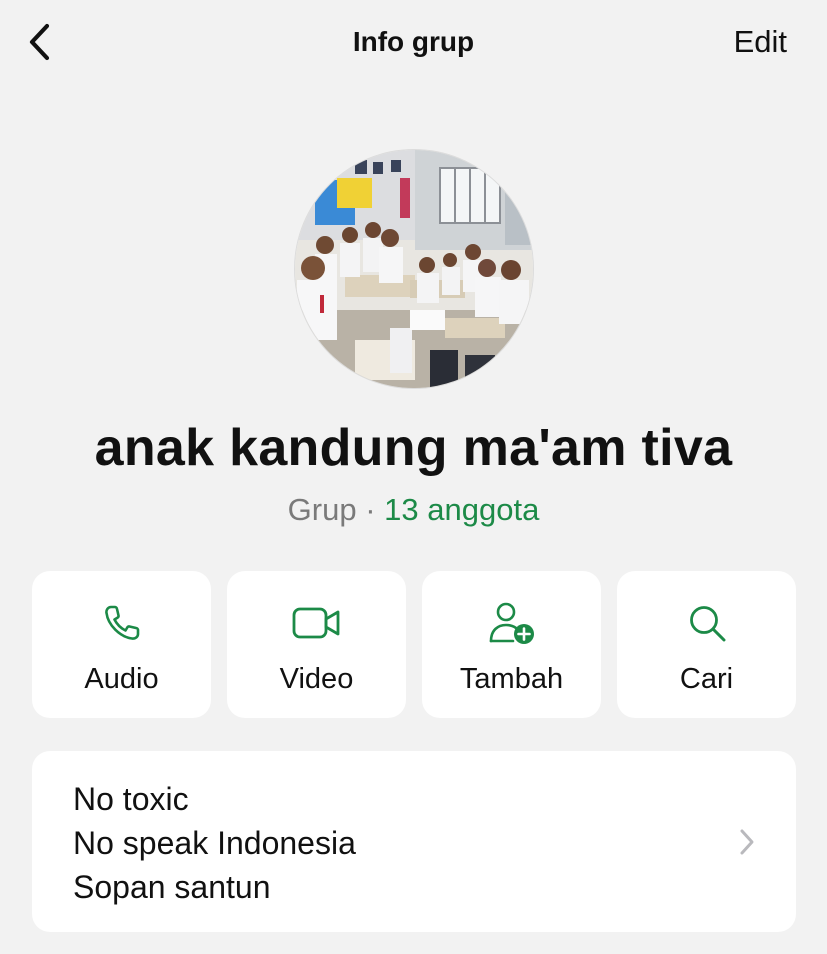  Describe the element at coordinates (131, 799) in the screenshot. I see `description-line: No toxic` at that location.